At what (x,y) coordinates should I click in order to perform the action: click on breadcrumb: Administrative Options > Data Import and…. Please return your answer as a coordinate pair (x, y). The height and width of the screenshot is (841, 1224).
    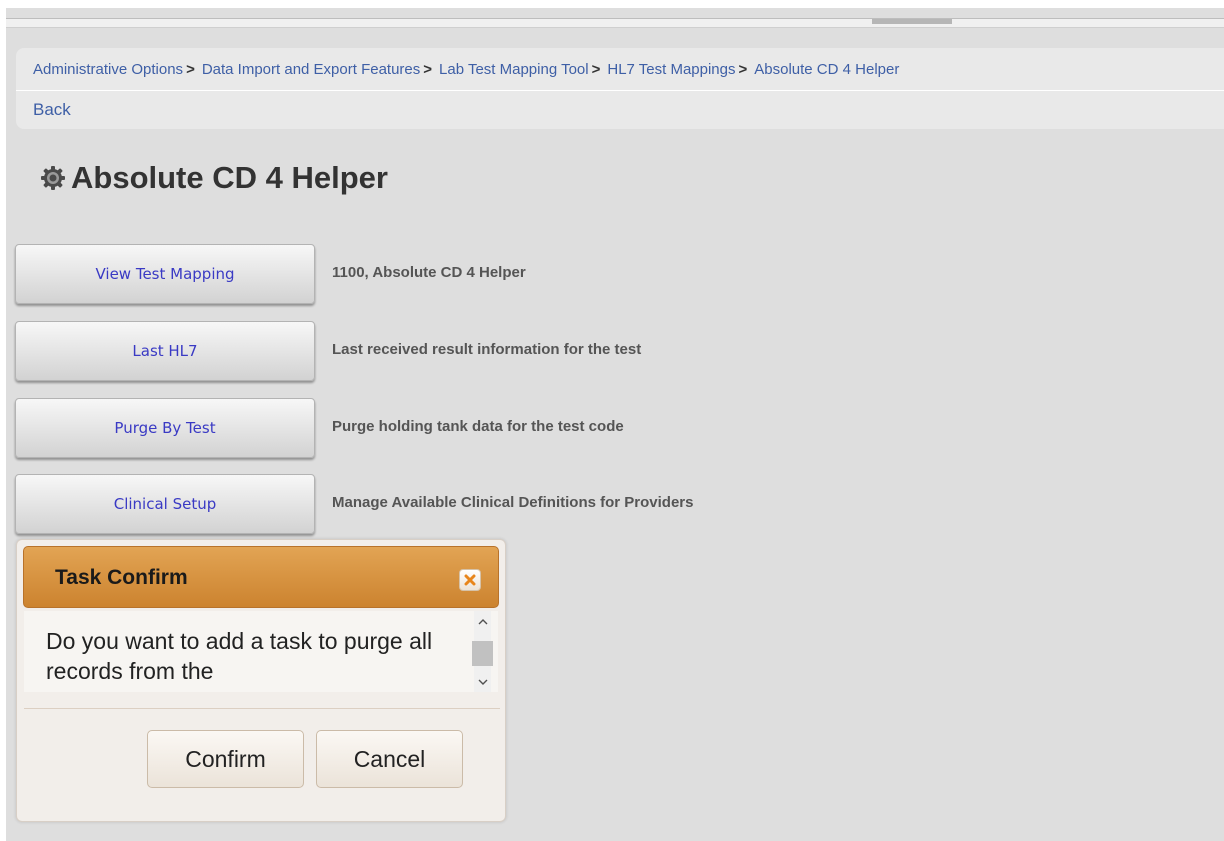
    Looking at the image, I should click on (620, 69).